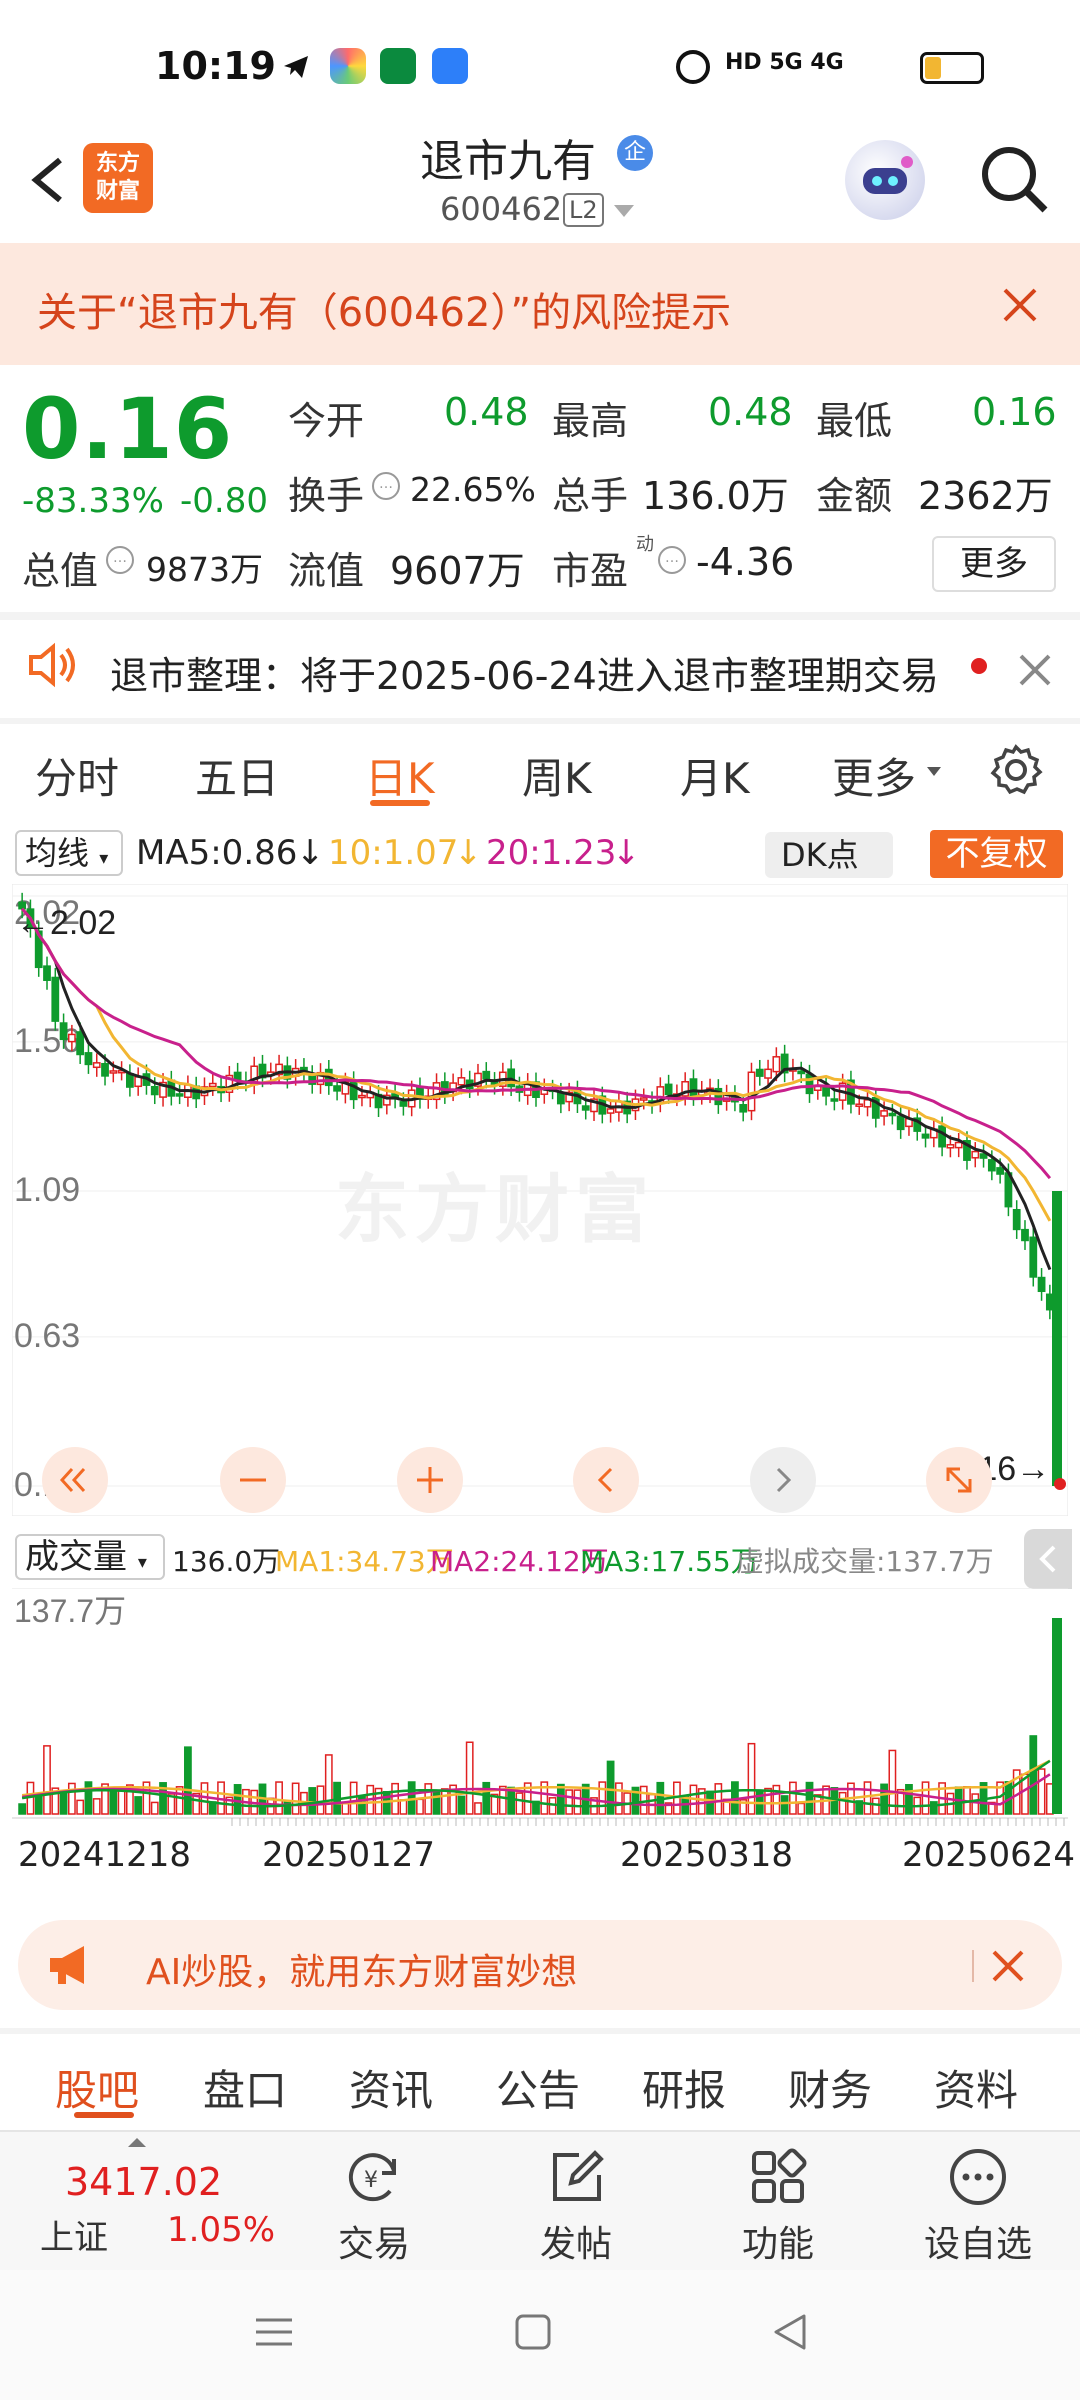 This screenshot has height=2400, width=1080. Describe the element at coordinates (978, 2177) in the screenshot. I see `more-dots-icon` at that location.